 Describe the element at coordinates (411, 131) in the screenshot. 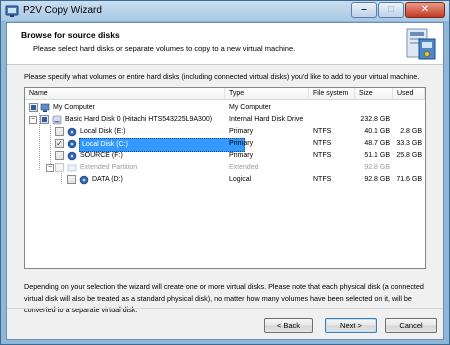

I see `row-used: 2.8 GB` at that location.